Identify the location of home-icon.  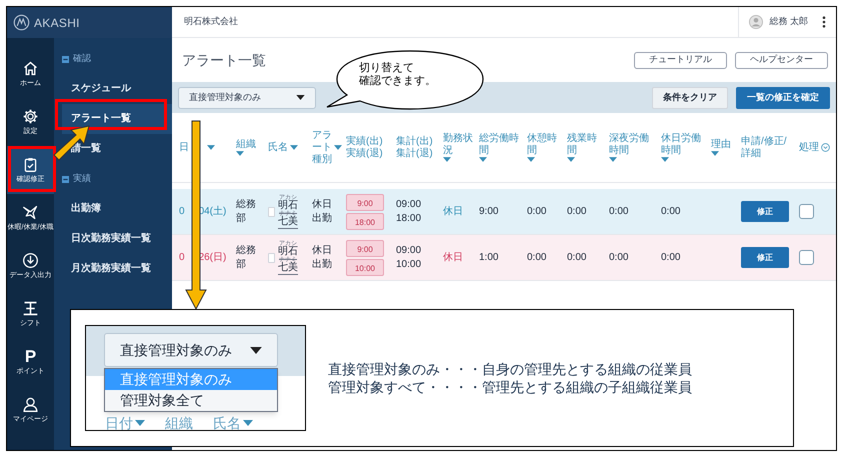
(30, 68).